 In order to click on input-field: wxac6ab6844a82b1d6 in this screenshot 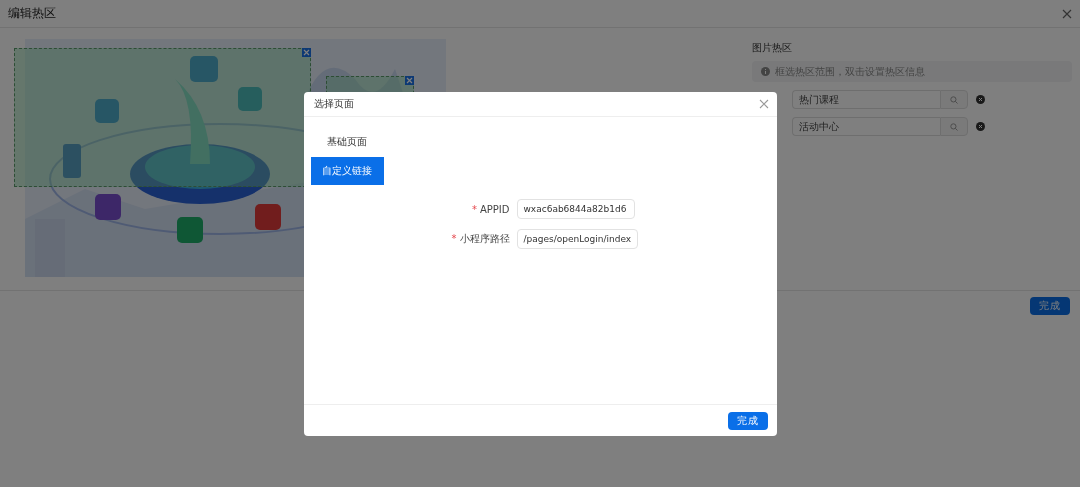, I will do `click(575, 209)`.